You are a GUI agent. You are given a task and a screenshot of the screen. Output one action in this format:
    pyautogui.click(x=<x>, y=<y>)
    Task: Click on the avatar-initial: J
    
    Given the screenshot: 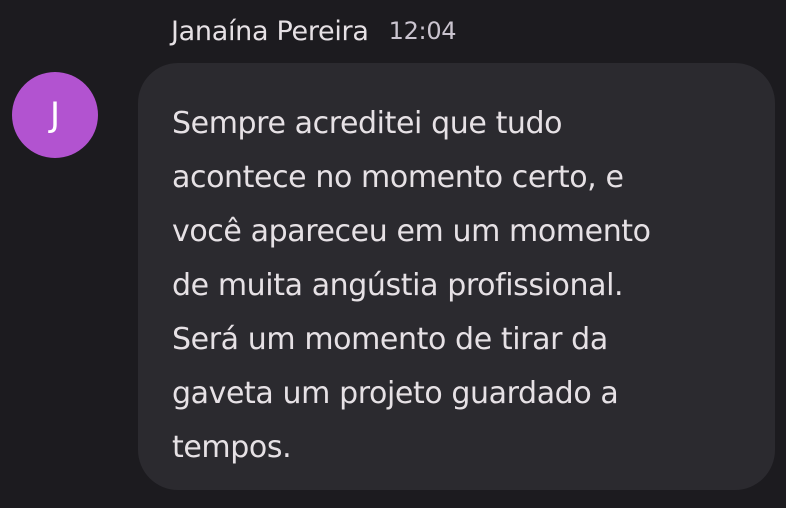 What is the action you would take?
    pyautogui.click(x=55, y=115)
    